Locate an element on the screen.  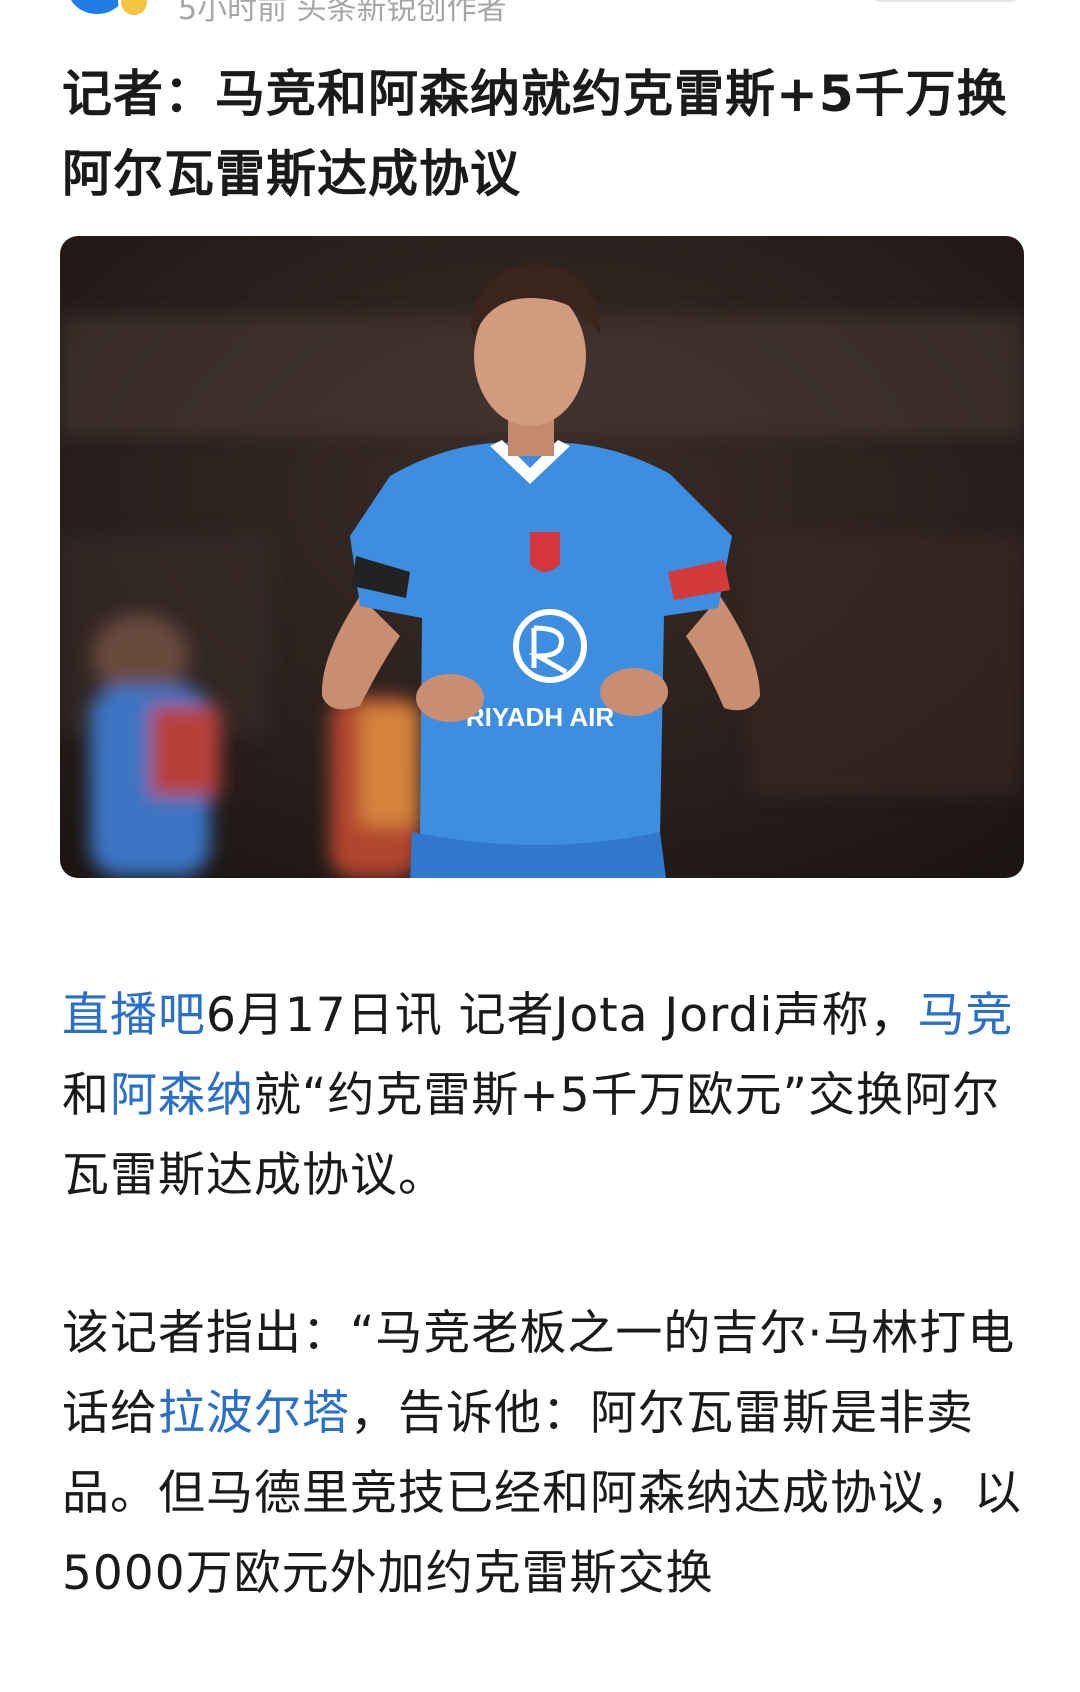
author-bar: 5小时前 头条新锐创作者 is located at coordinates (540, 11).